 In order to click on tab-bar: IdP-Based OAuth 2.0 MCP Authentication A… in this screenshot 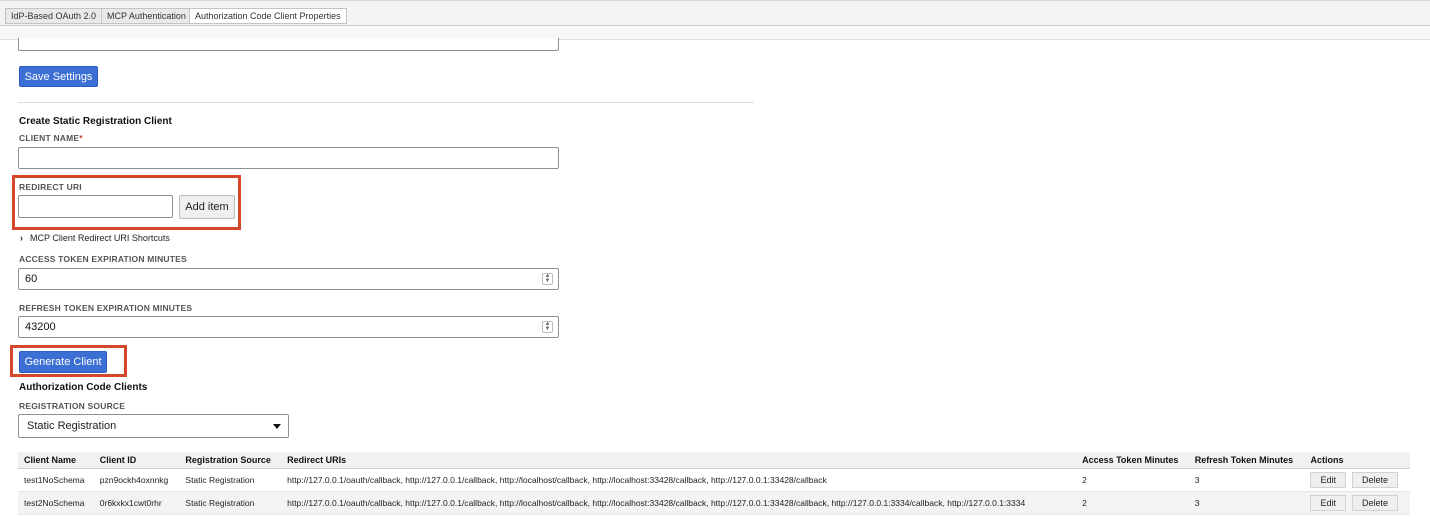, I will do `click(715, 13)`.